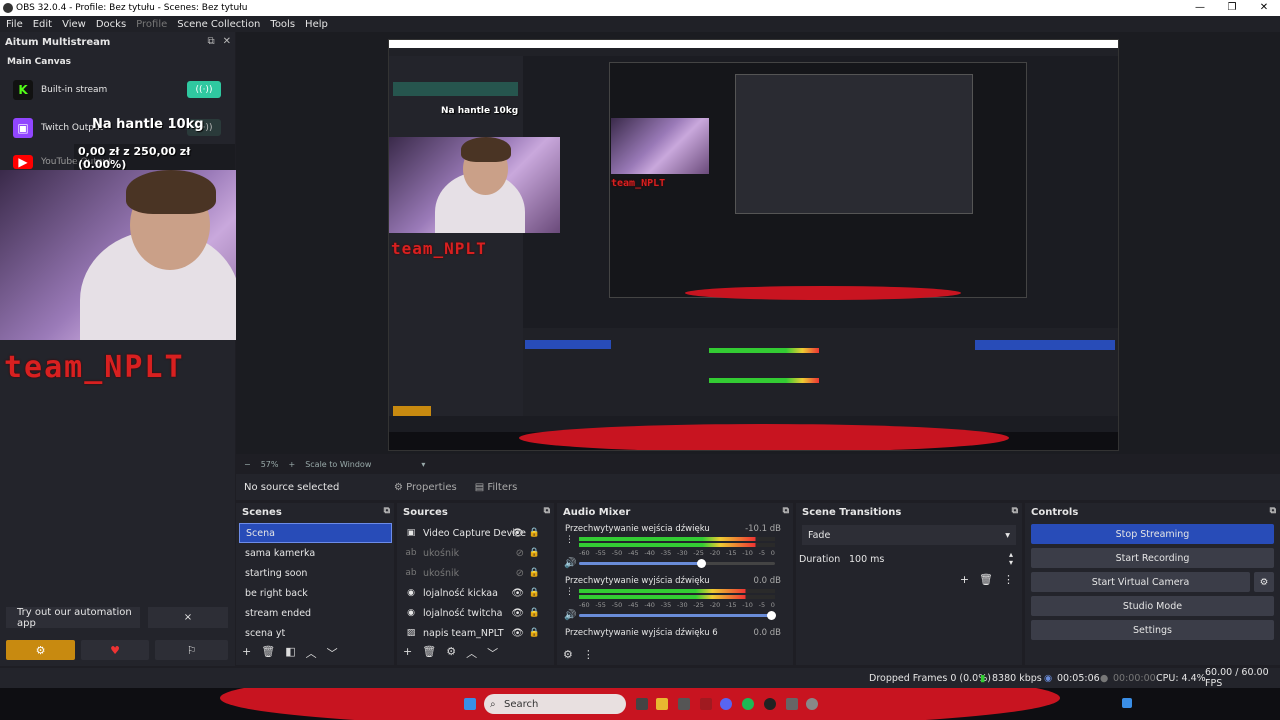  What do you see at coordinates (588, 654) in the screenshot?
I see `mixer-menu-icon: ⋮` at bounding box center [588, 654].